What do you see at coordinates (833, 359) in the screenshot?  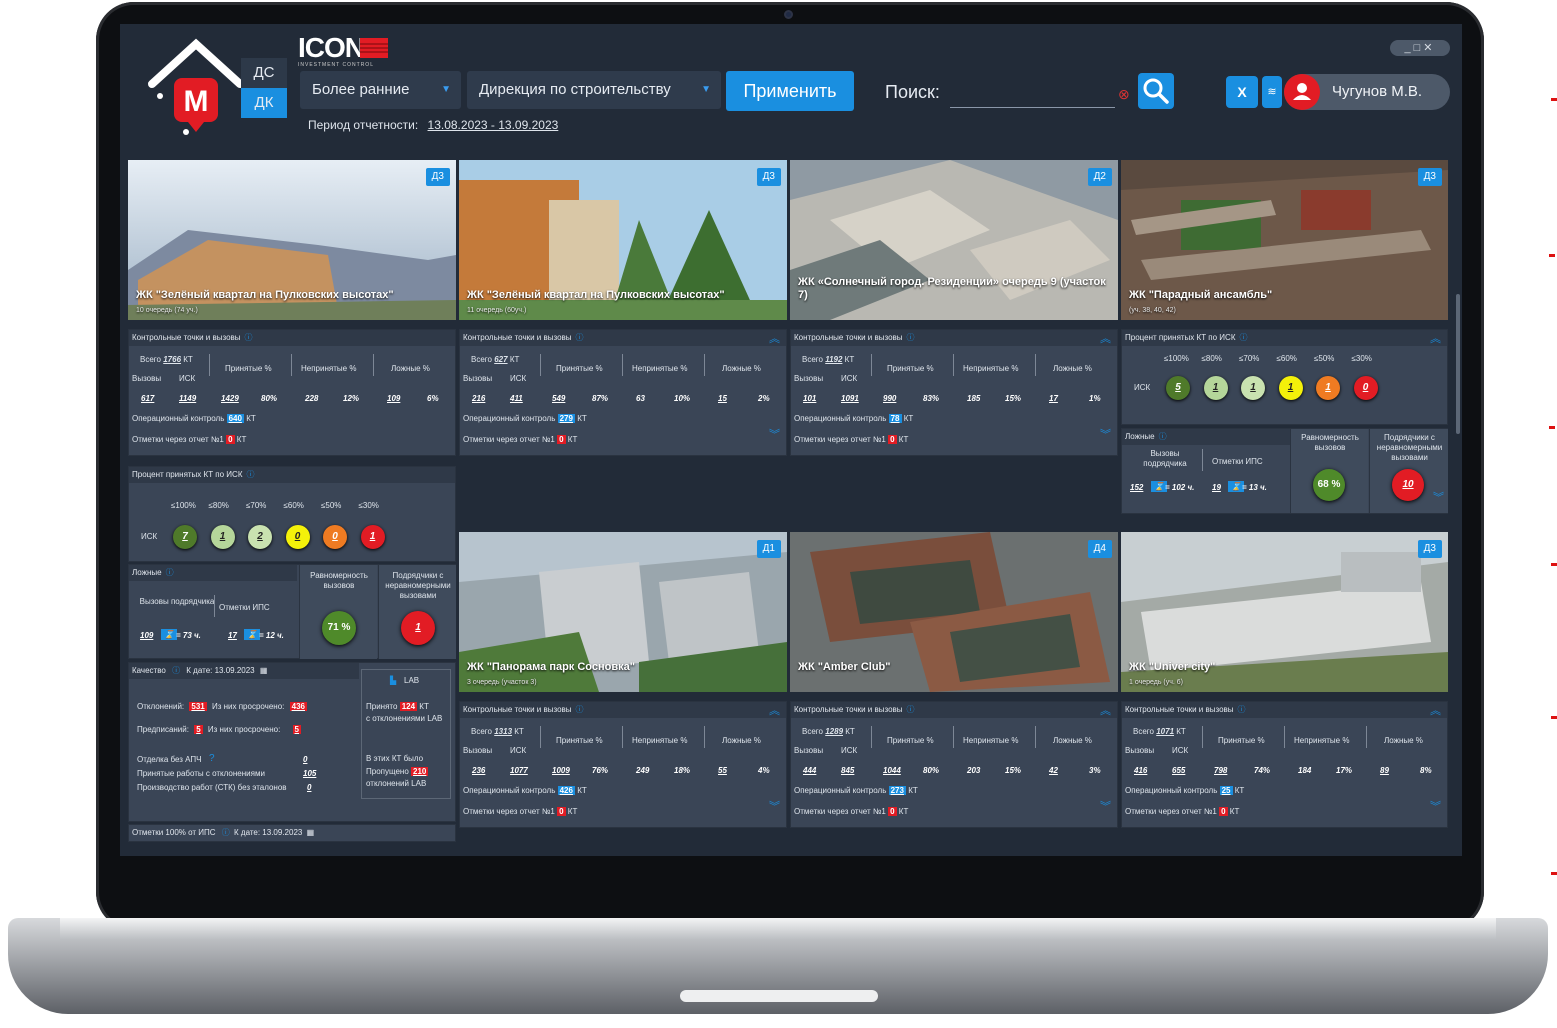 I see `total-count: 1192` at bounding box center [833, 359].